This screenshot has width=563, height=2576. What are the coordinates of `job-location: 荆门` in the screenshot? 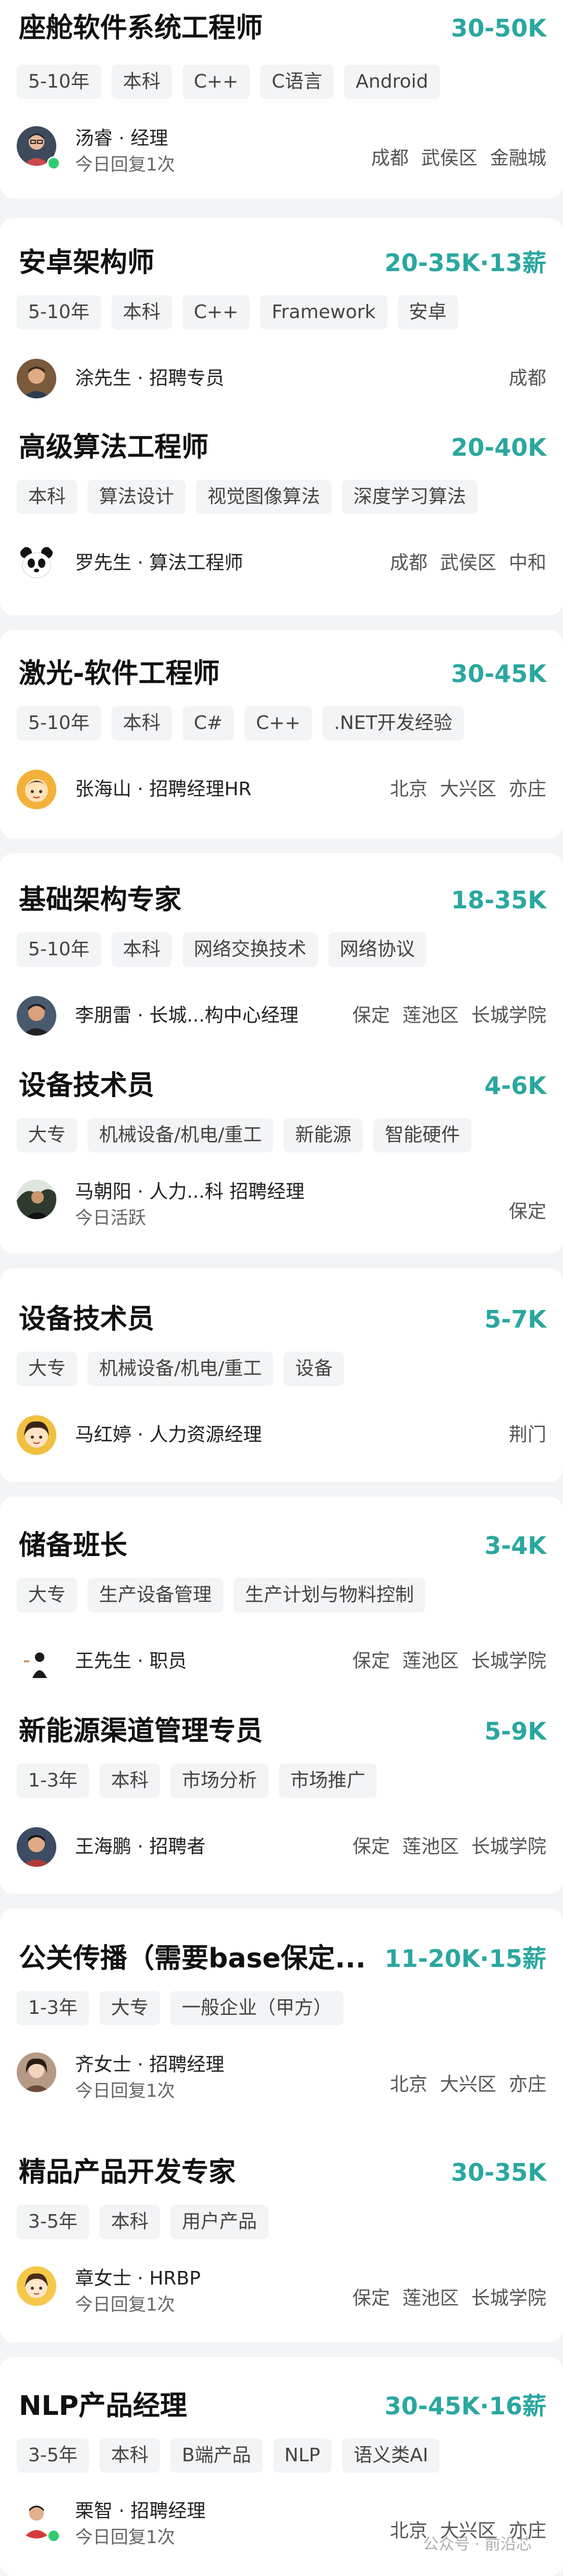 It's located at (527, 1434).